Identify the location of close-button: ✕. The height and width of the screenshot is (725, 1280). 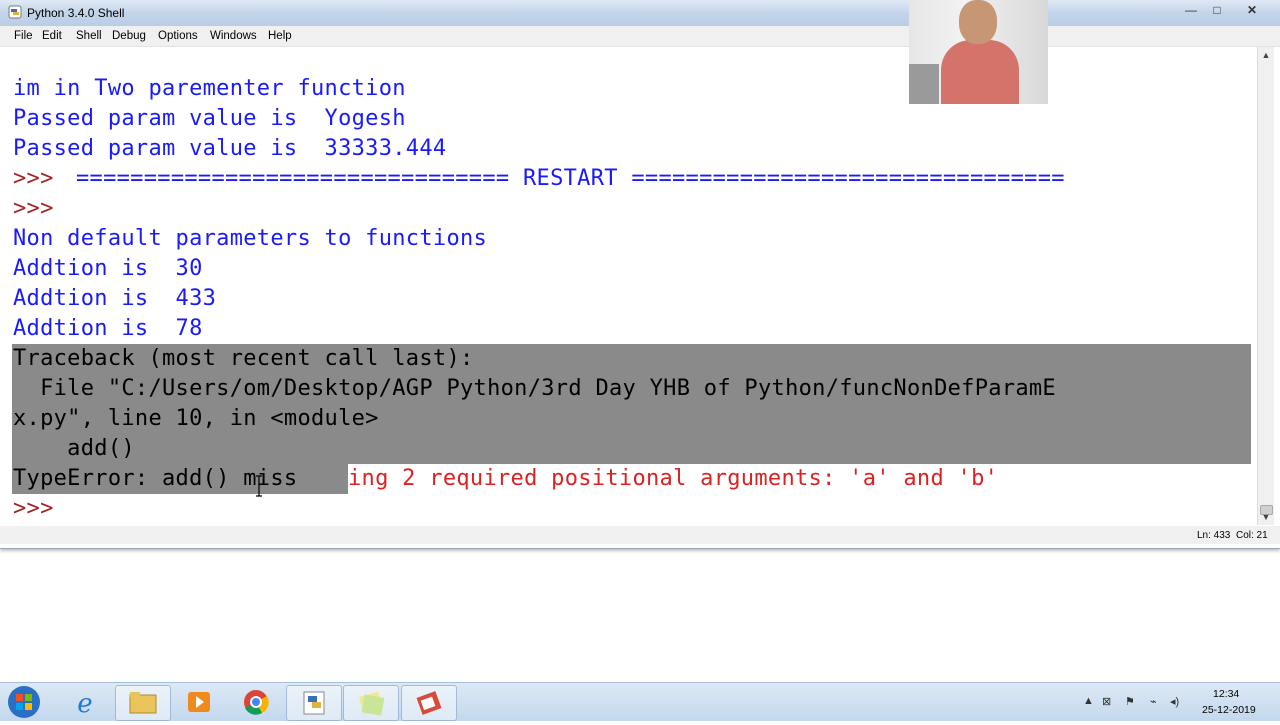
(1252, 10).